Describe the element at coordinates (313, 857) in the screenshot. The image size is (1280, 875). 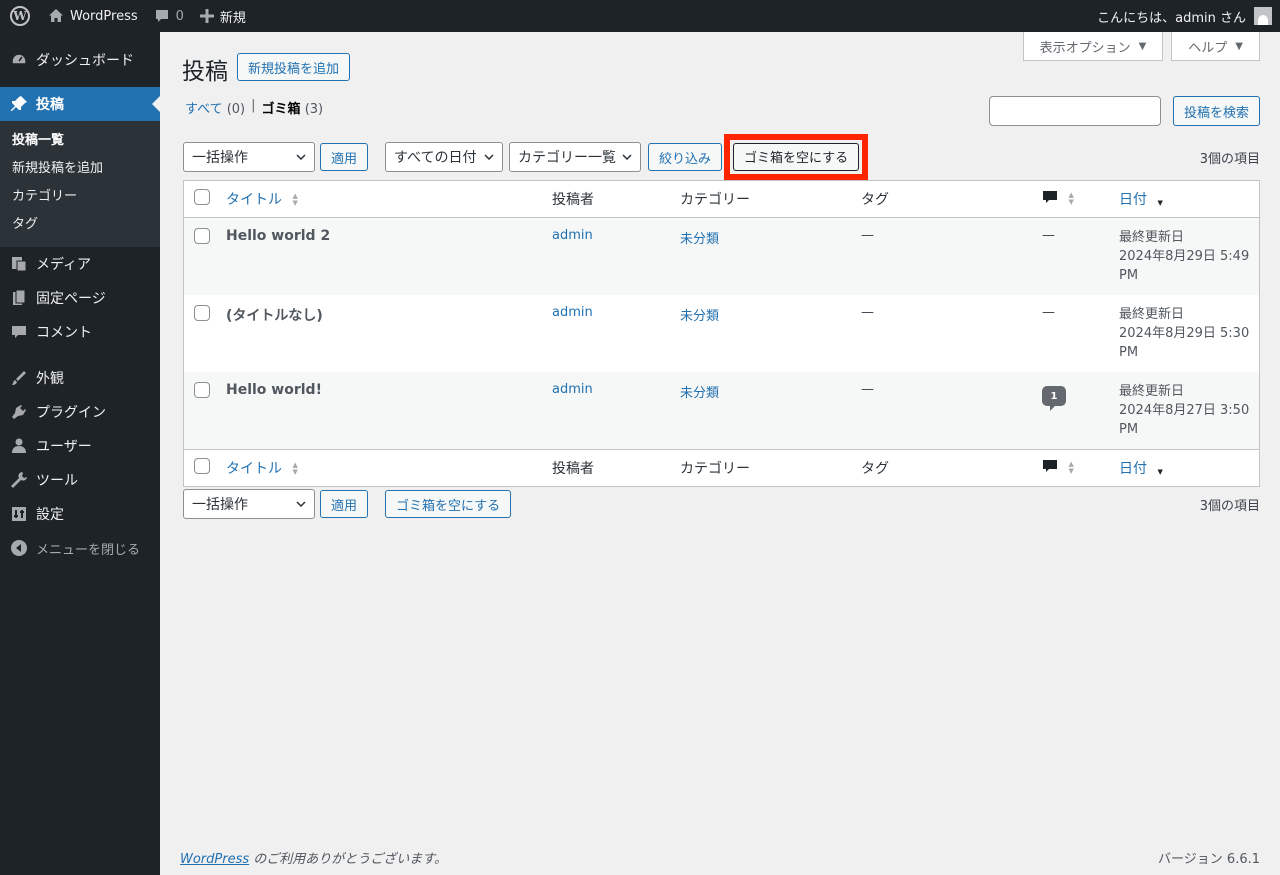
I see `footer-thanks: WordPress のご利用ありがとうございます。` at that location.